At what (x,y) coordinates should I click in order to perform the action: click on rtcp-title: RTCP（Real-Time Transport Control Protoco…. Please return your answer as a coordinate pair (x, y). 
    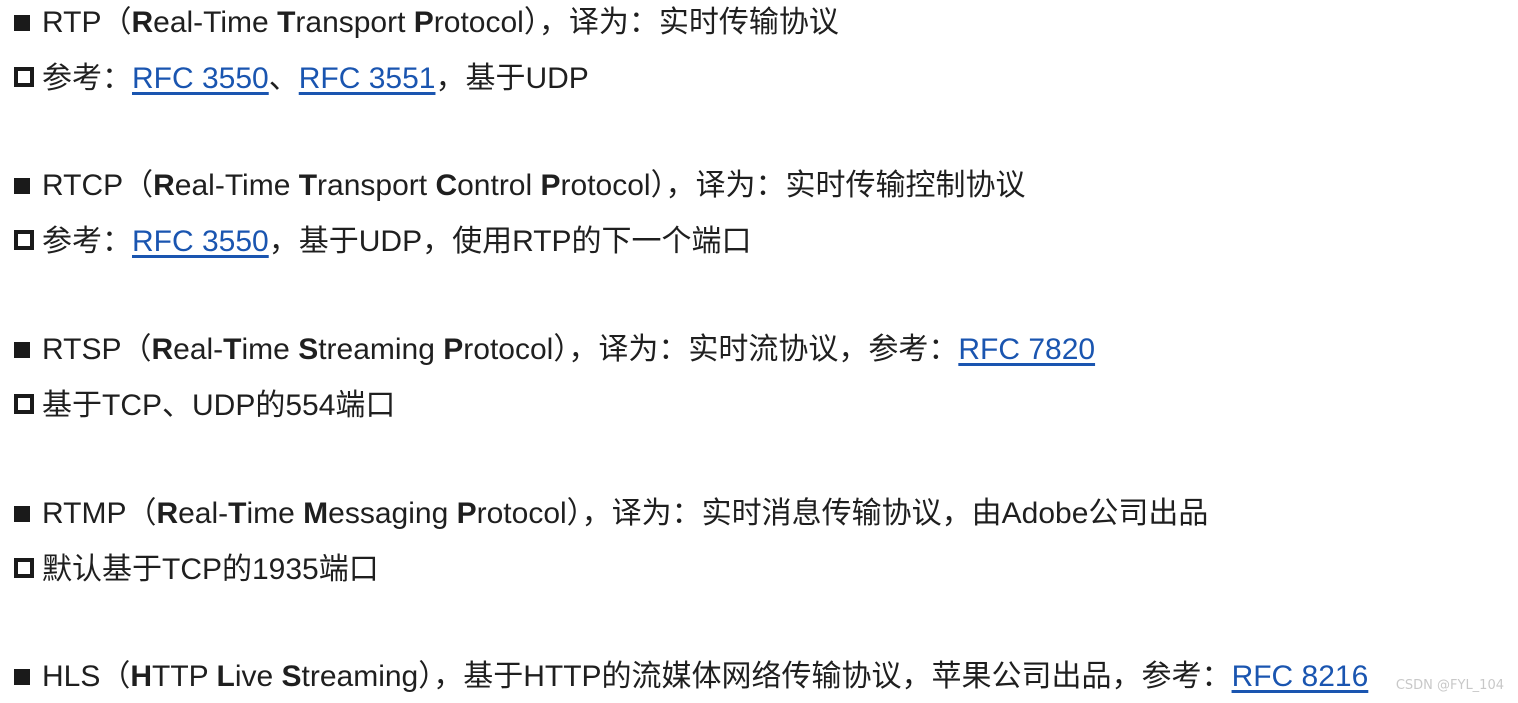
    Looking at the image, I should click on (520, 186).